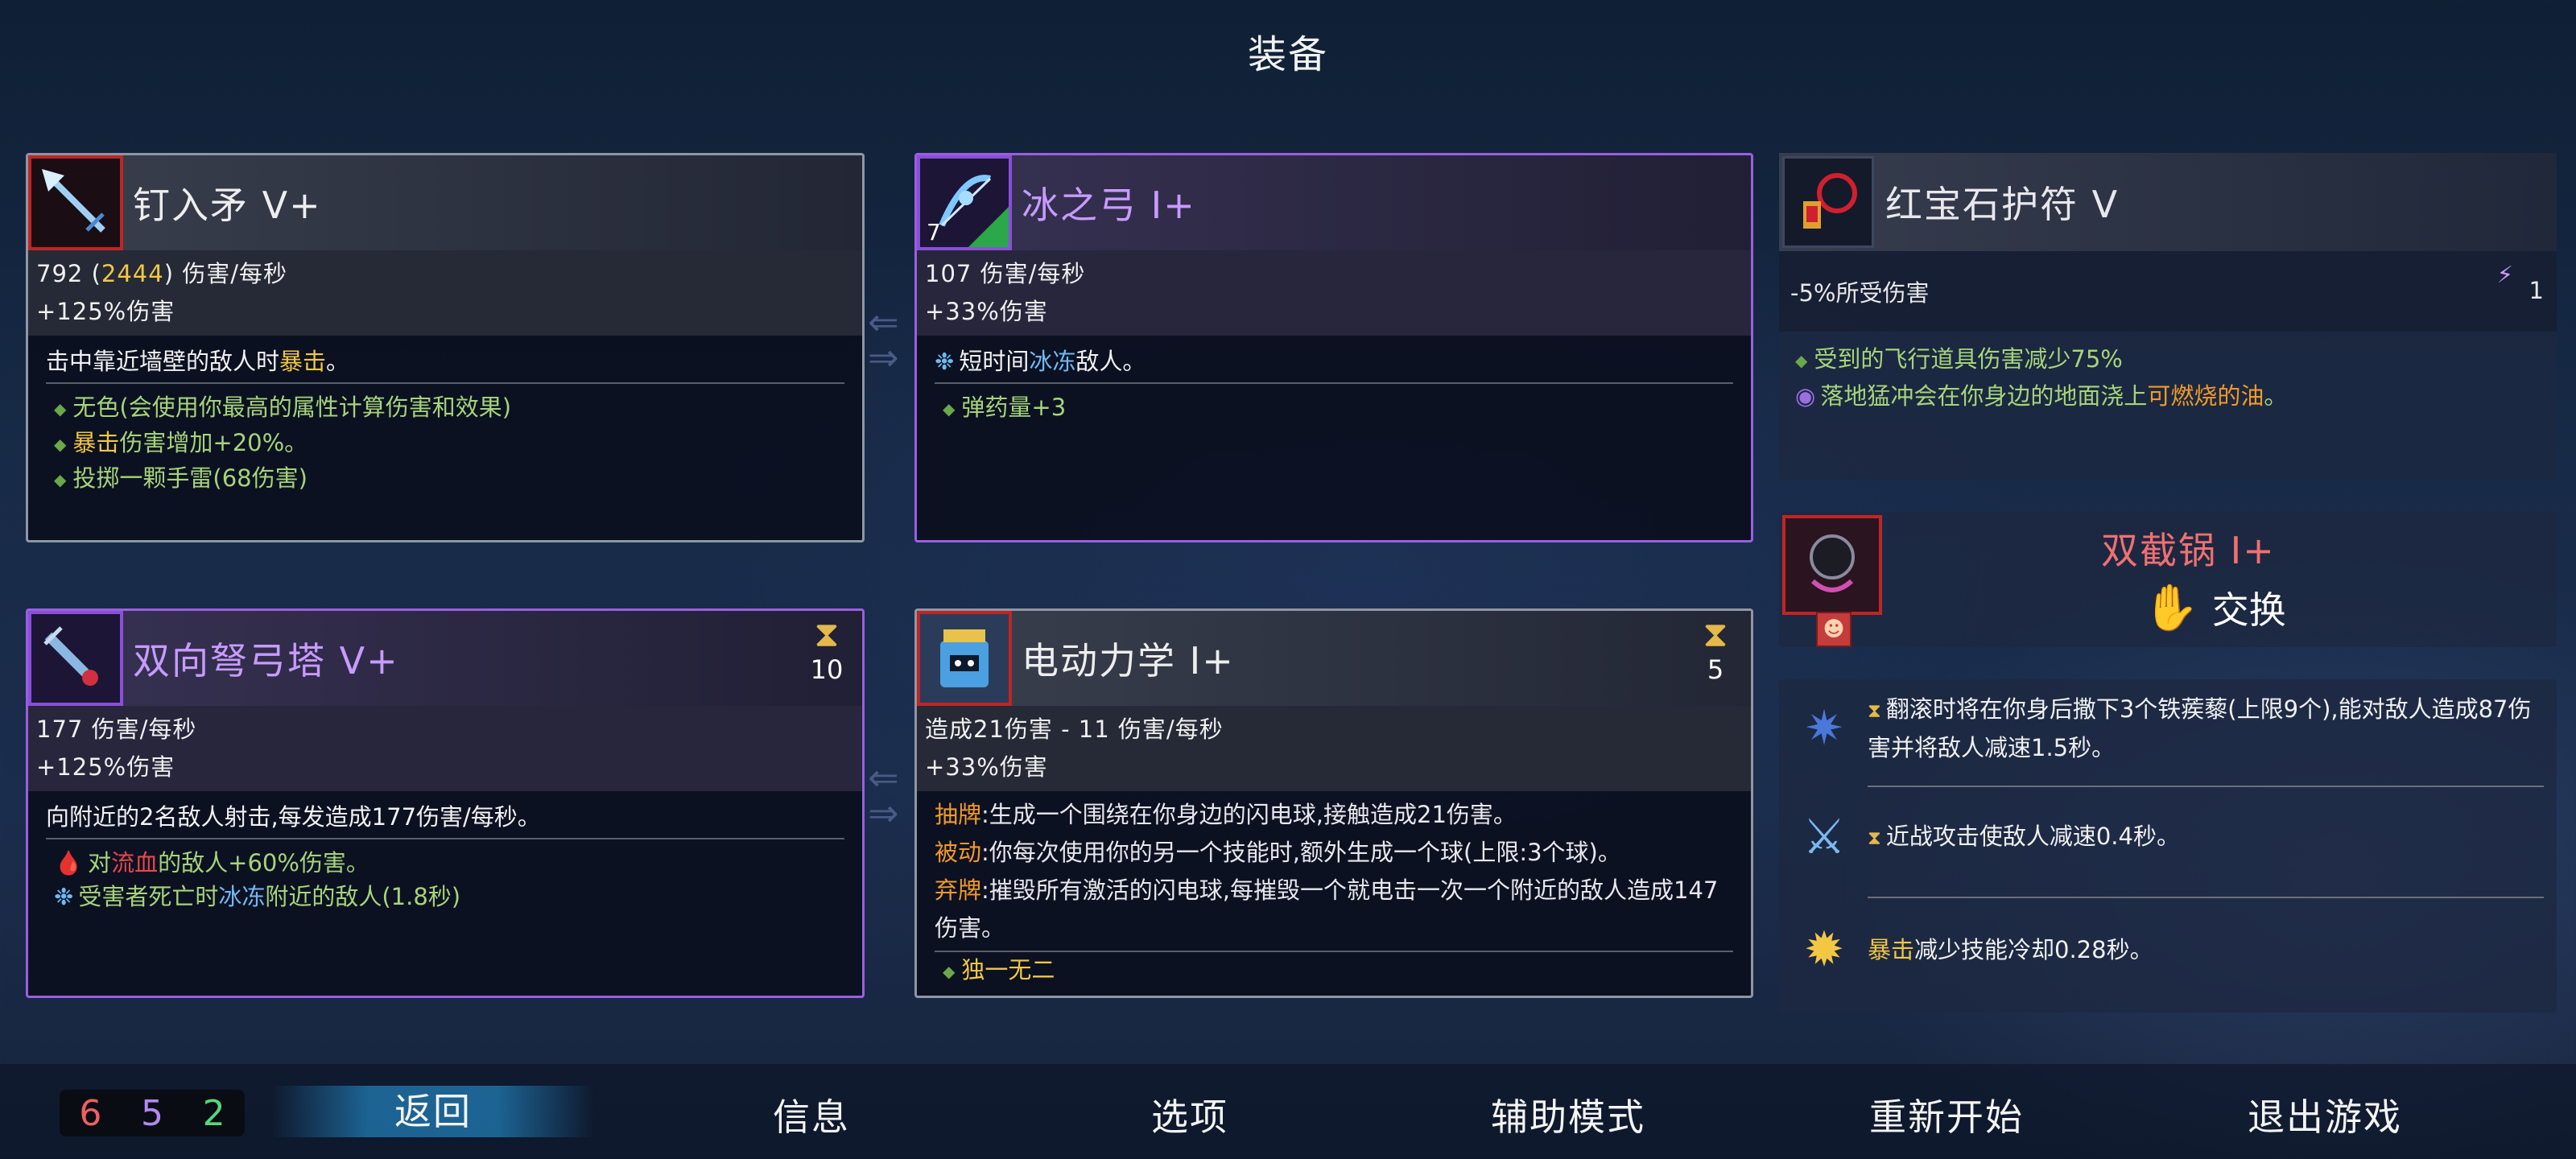 The image size is (2576, 1159). I want to click on dps-stat: 792 (2444) 伤害/每秒, so click(162, 273).